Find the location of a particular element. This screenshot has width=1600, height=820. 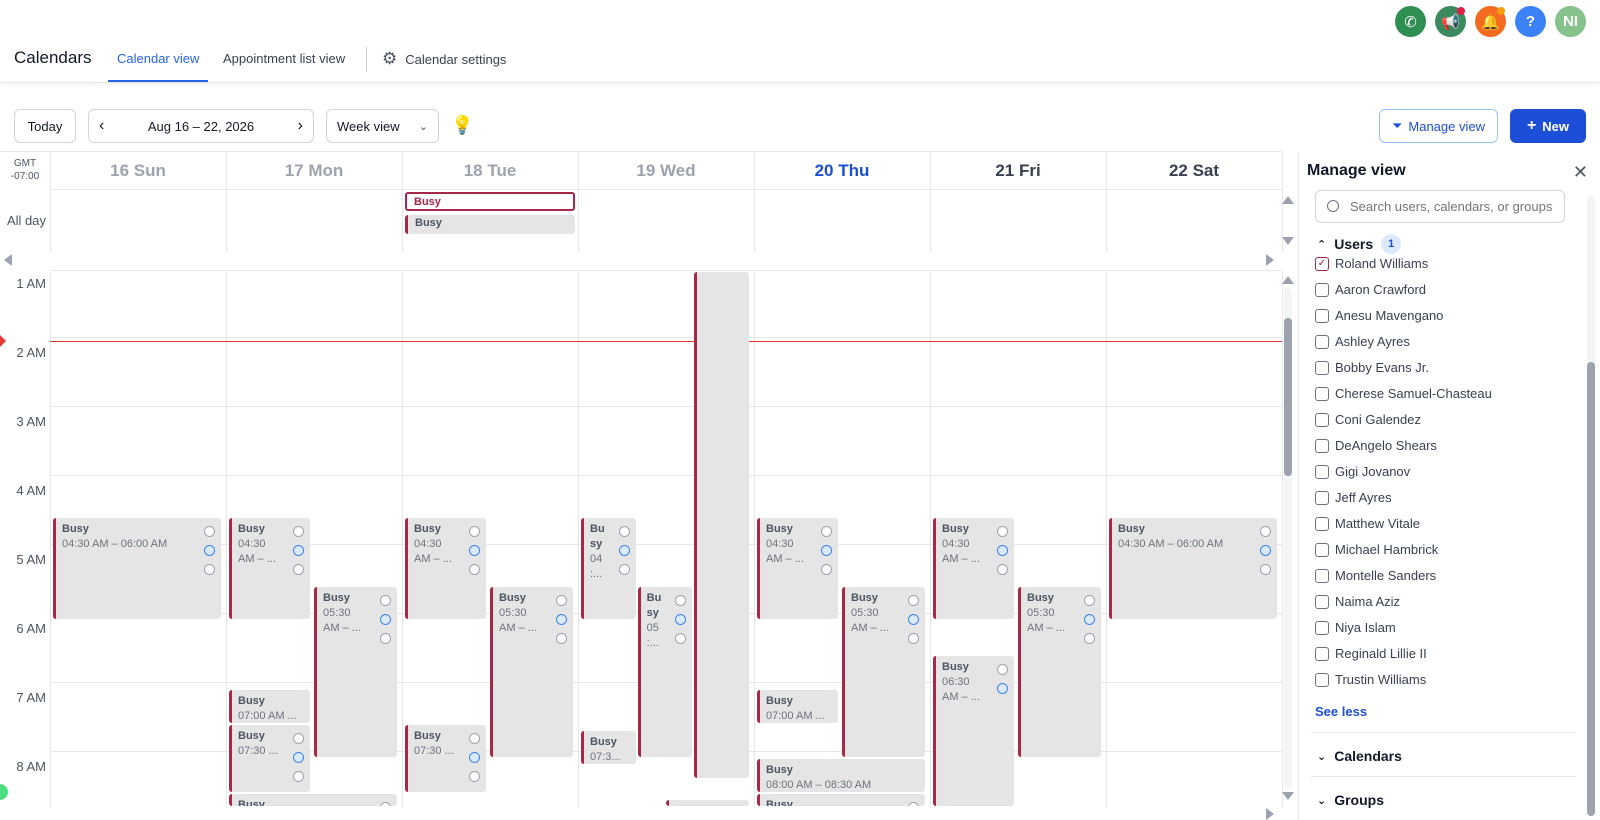

user-list-item: Anesu Mavengano is located at coordinates (1379, 315).